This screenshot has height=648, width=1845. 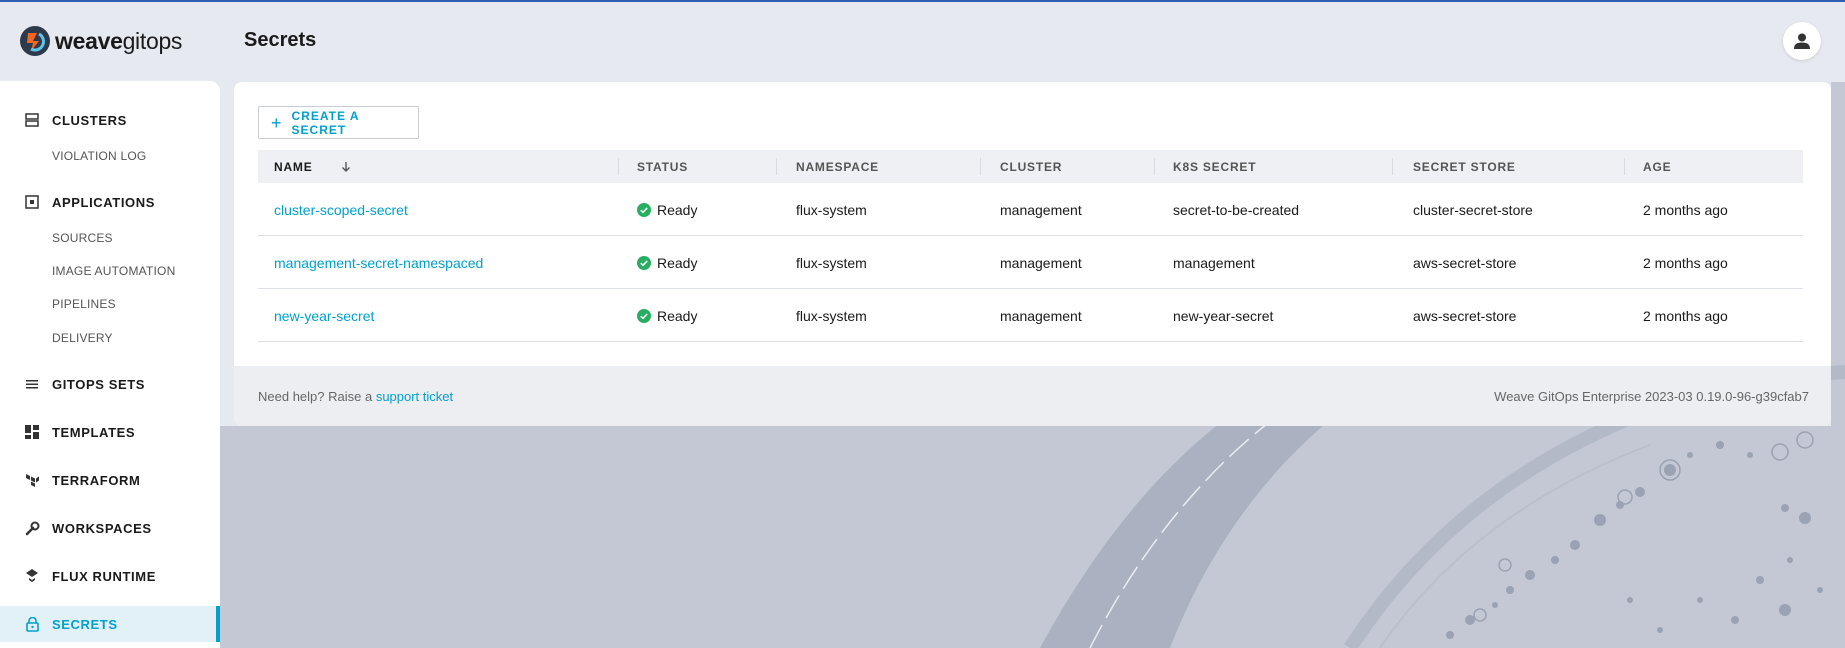 I want to click on column-header-k8s-secret: K8S SECRET, so click(x=1214, y=166).